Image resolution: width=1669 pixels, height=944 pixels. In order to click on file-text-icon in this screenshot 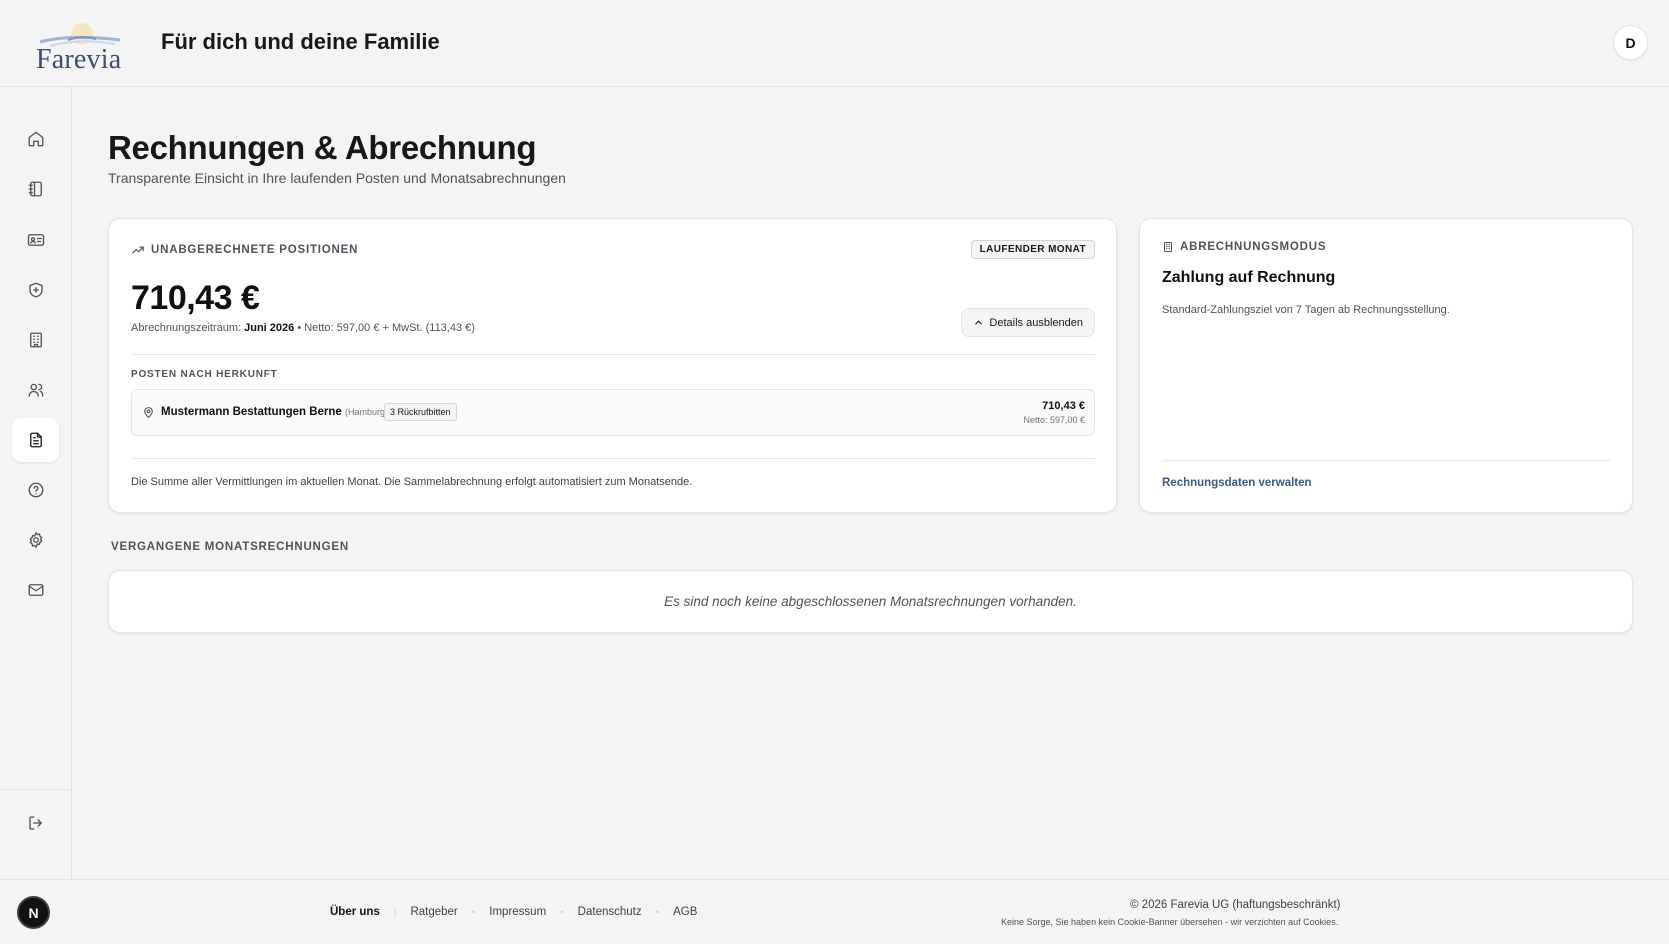, I will do `click(35, 440)`.